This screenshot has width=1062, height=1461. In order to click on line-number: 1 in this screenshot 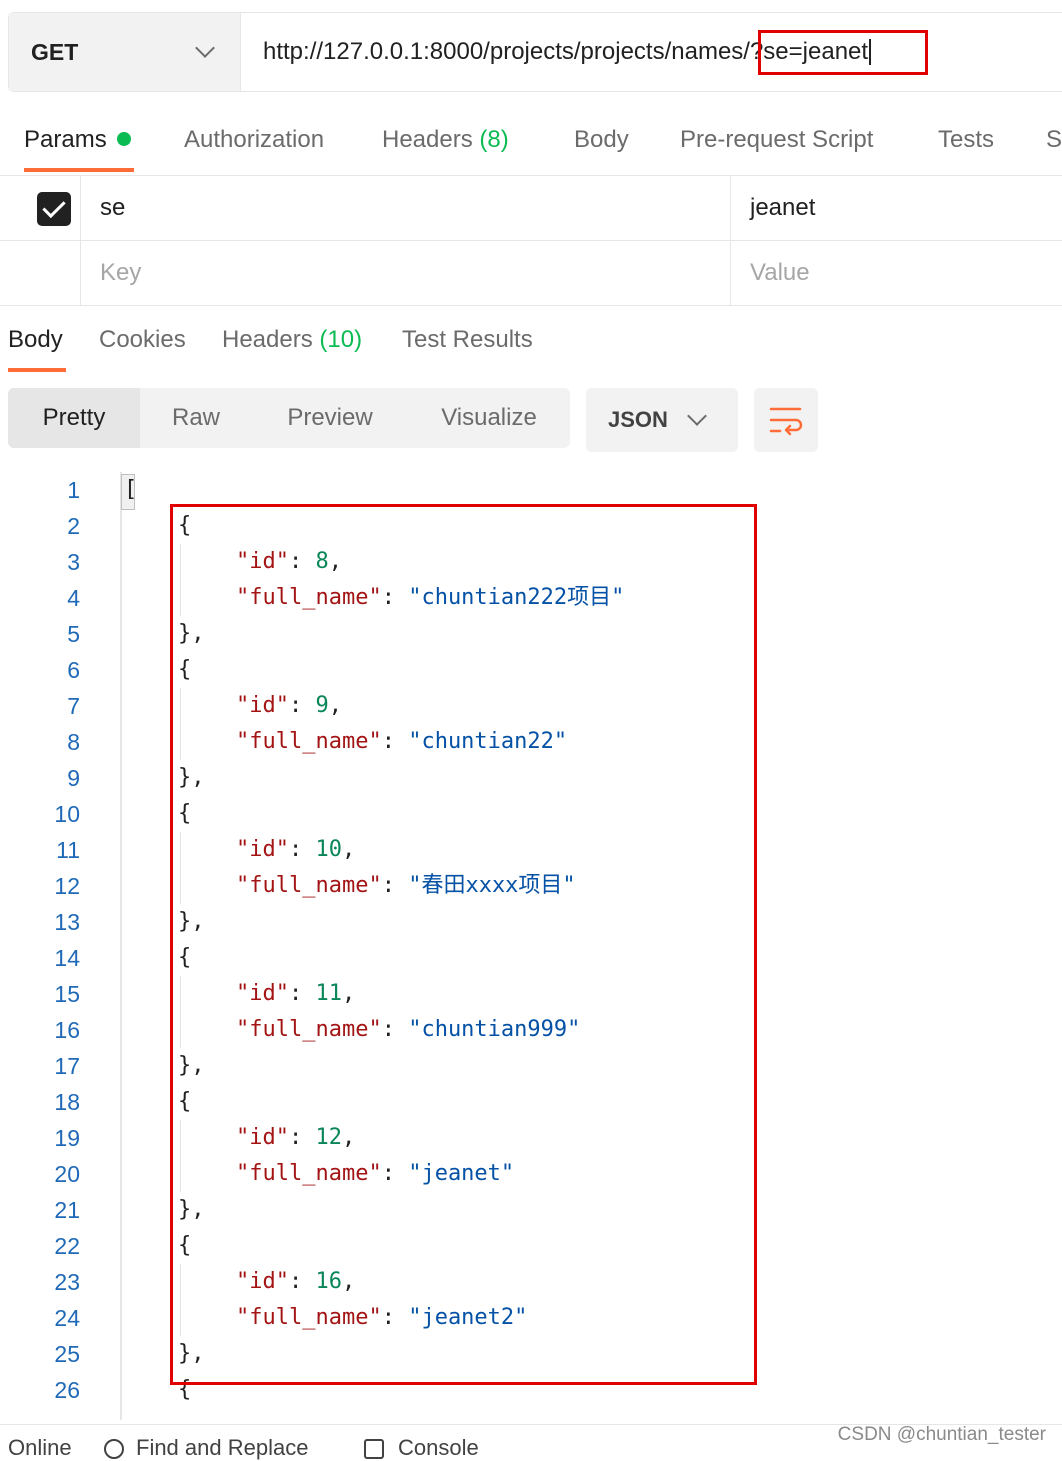, I will do `click(73, 490)`.